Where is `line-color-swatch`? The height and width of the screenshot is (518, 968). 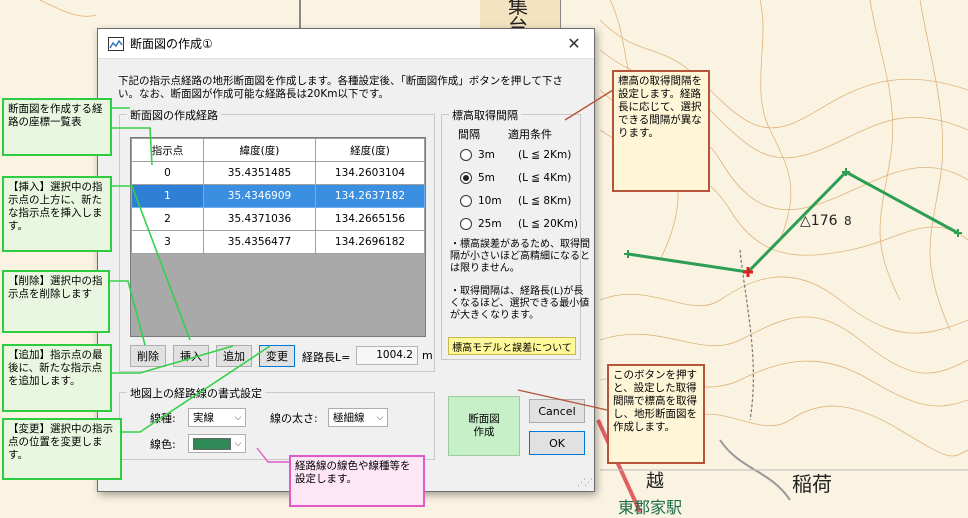
line-color-swatch is located at coordinates (212, 443).